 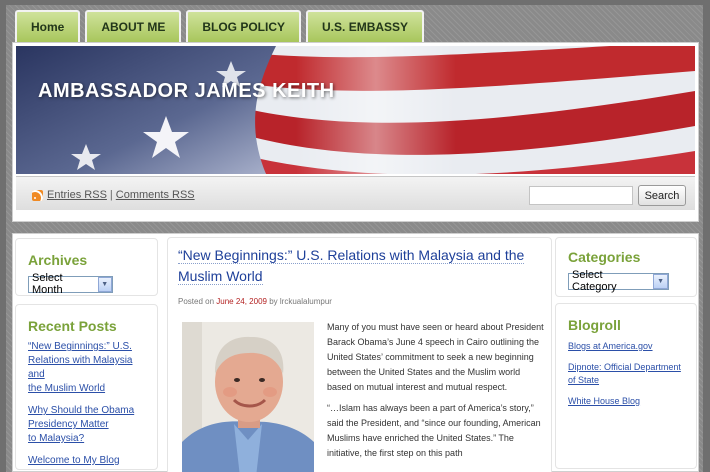 I want to click on recent-post-welcome: Welcome to My Blog, so click(x=86, y=461).